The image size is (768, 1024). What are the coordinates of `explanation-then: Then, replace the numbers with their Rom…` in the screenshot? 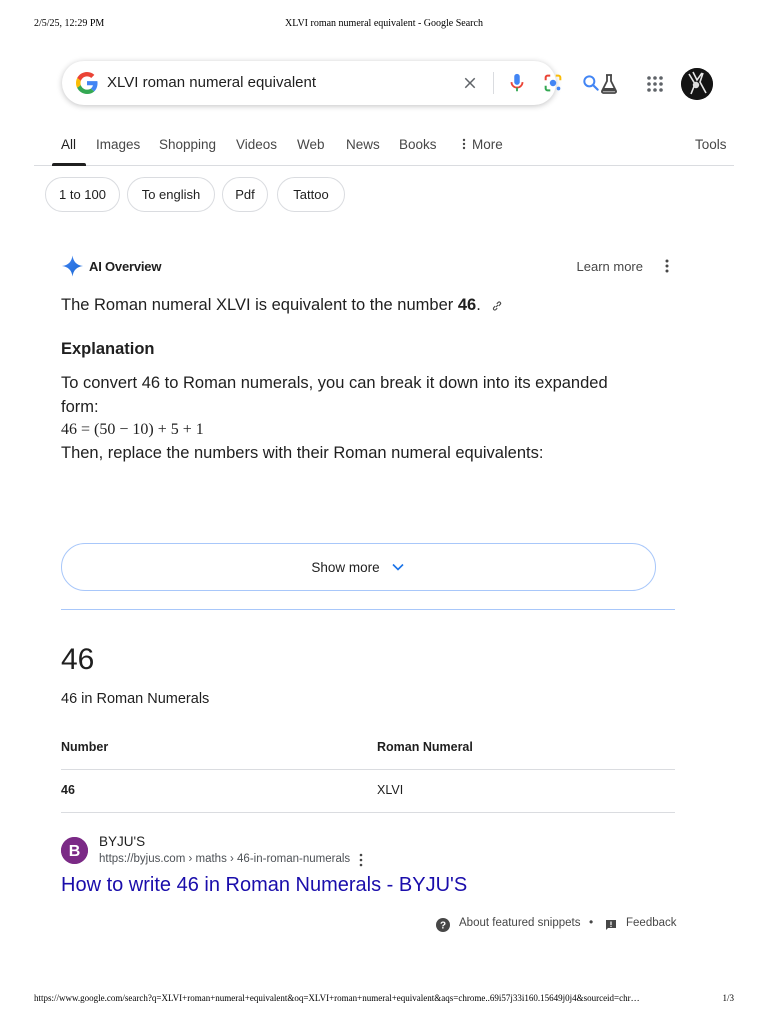 It's located at (302, 453).